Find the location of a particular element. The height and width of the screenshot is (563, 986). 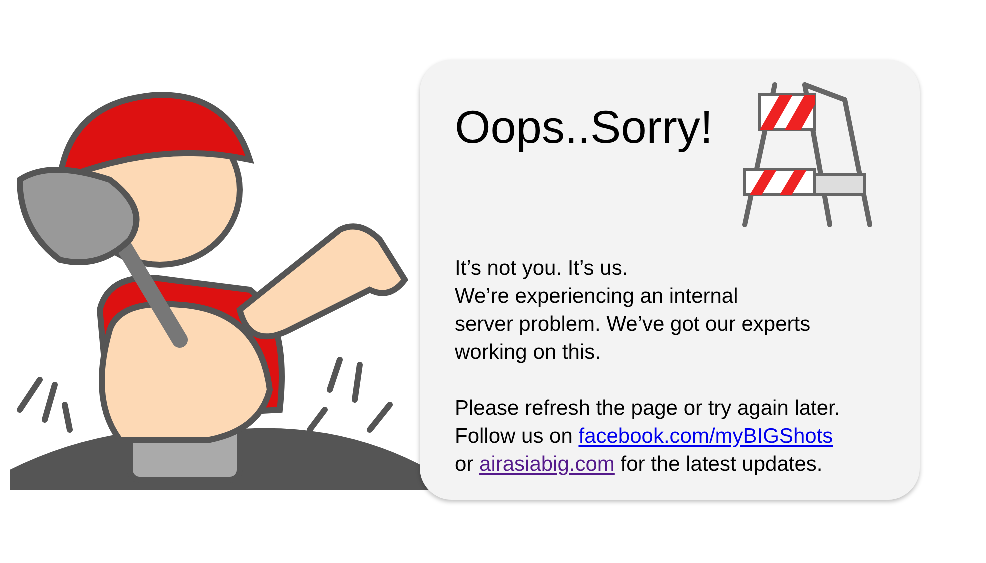

link: airasiabig.com is located at coordinates (547, 464).